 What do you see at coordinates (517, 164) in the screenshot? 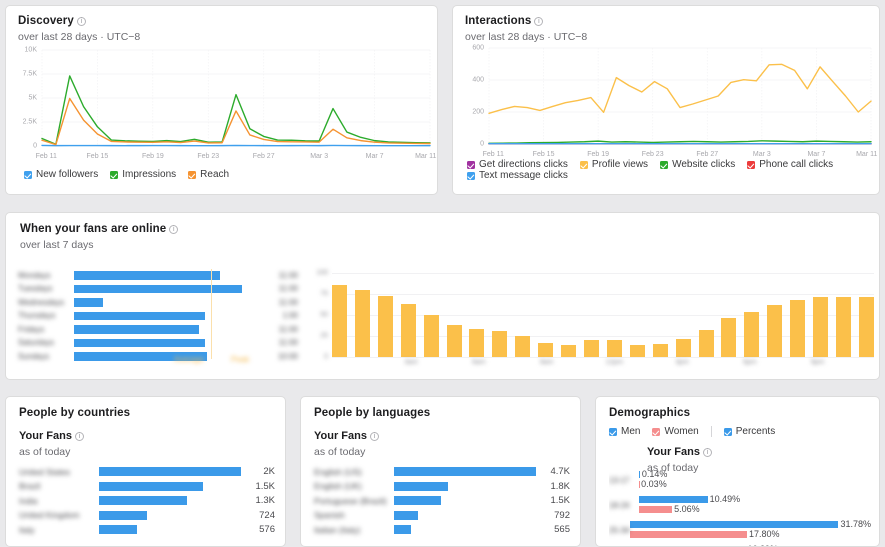
I see `legend-item-get-directions-clicks: Get directions clicks` at bounding box center [517, 164].